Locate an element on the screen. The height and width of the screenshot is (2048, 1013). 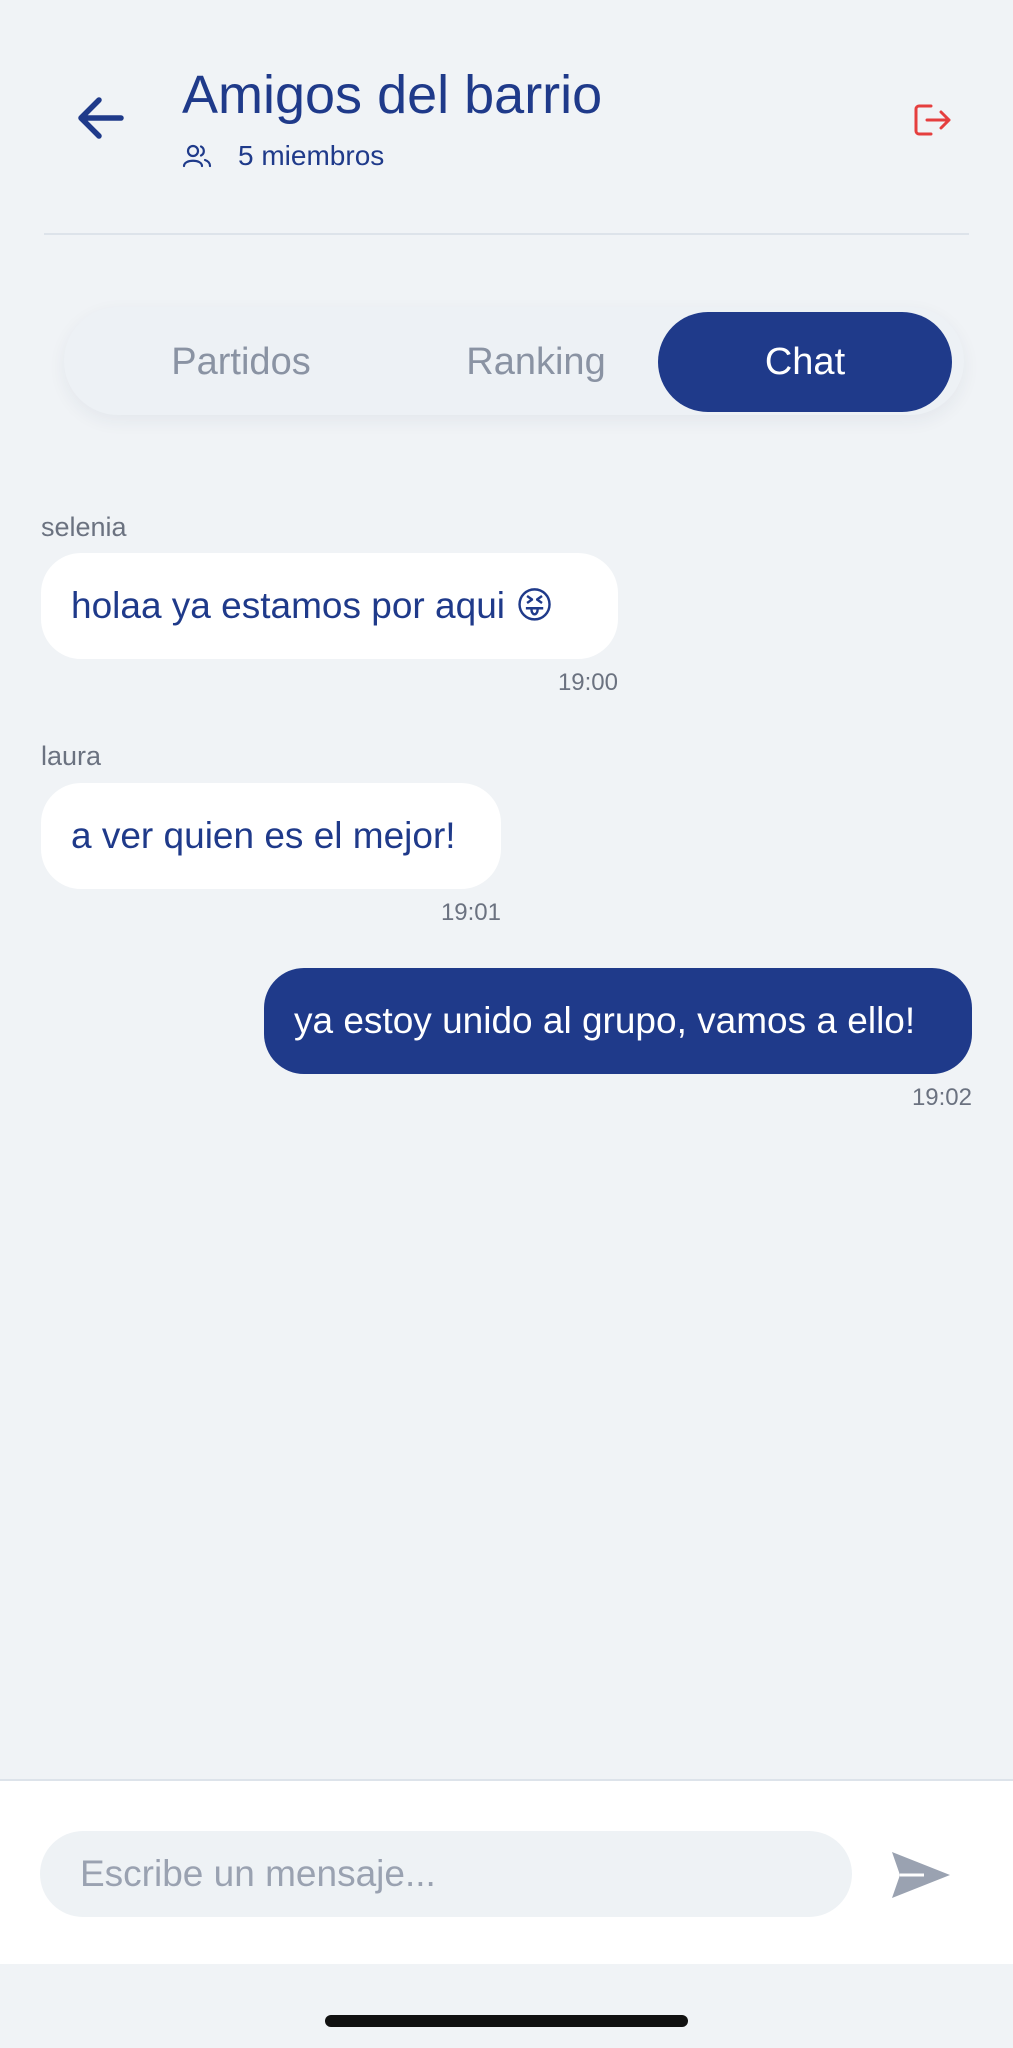
send-button is located at coordinates (921, 1875).